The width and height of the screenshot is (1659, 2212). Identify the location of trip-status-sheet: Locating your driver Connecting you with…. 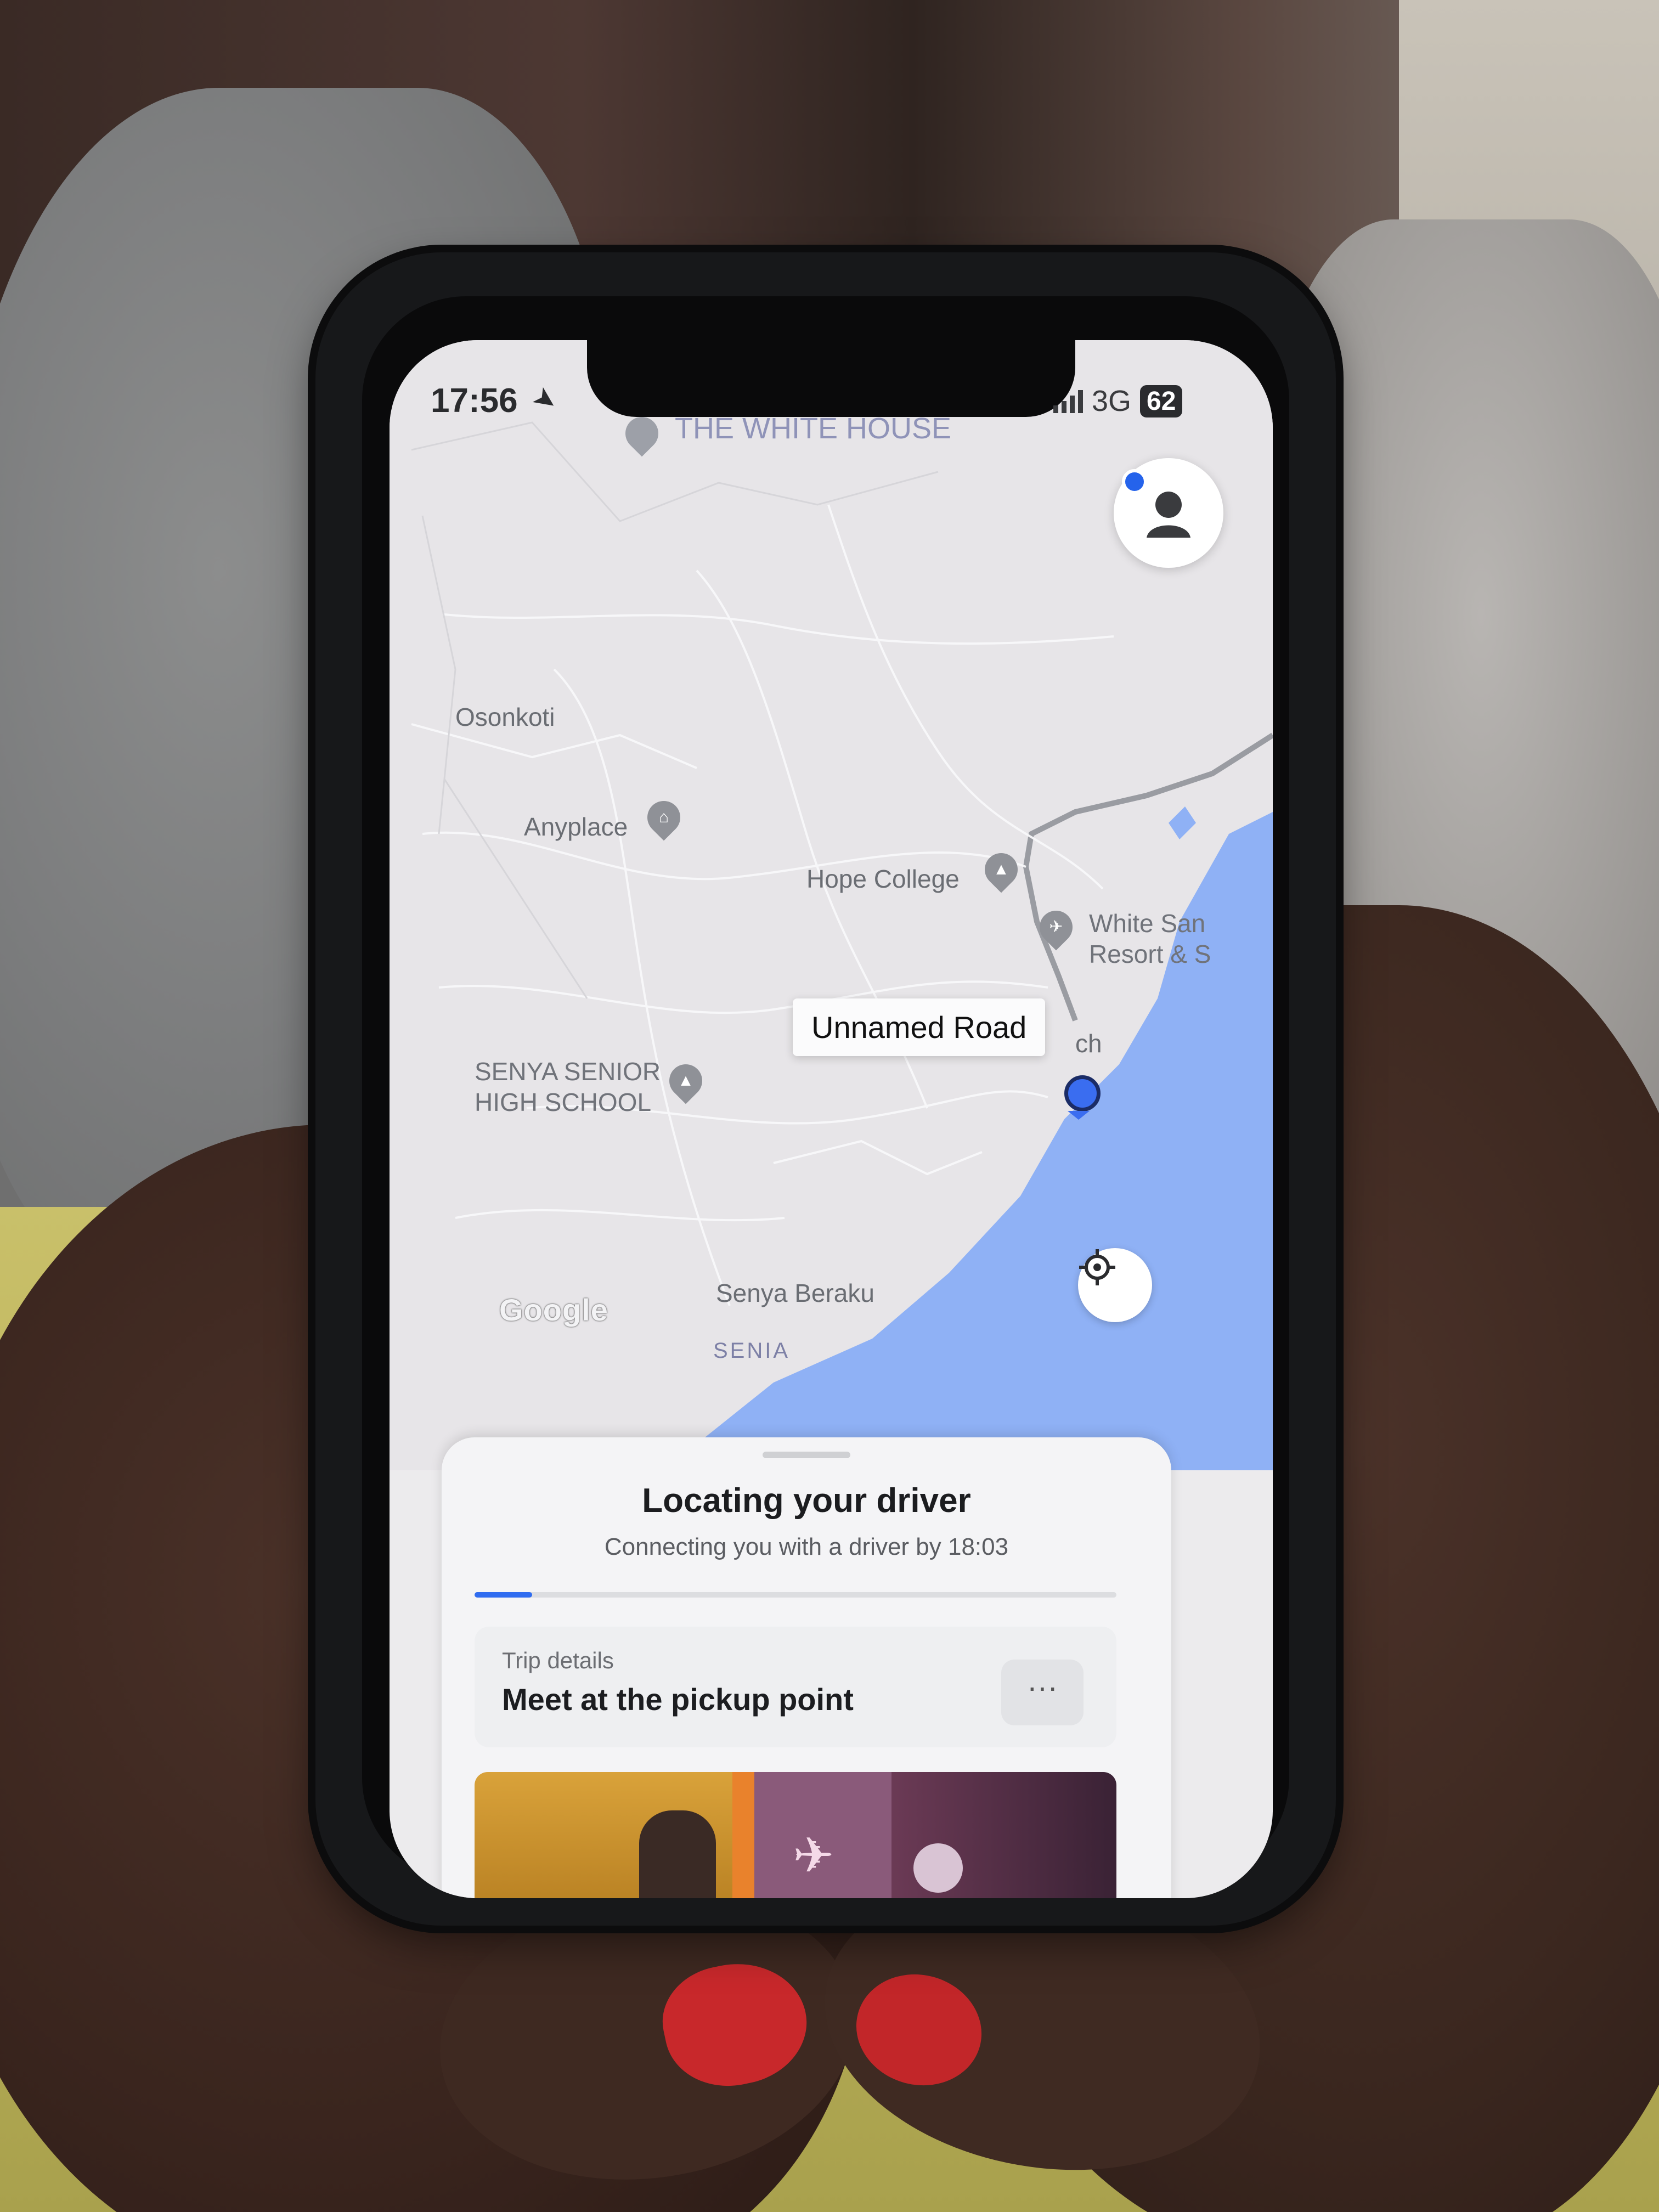
(806, 1668).